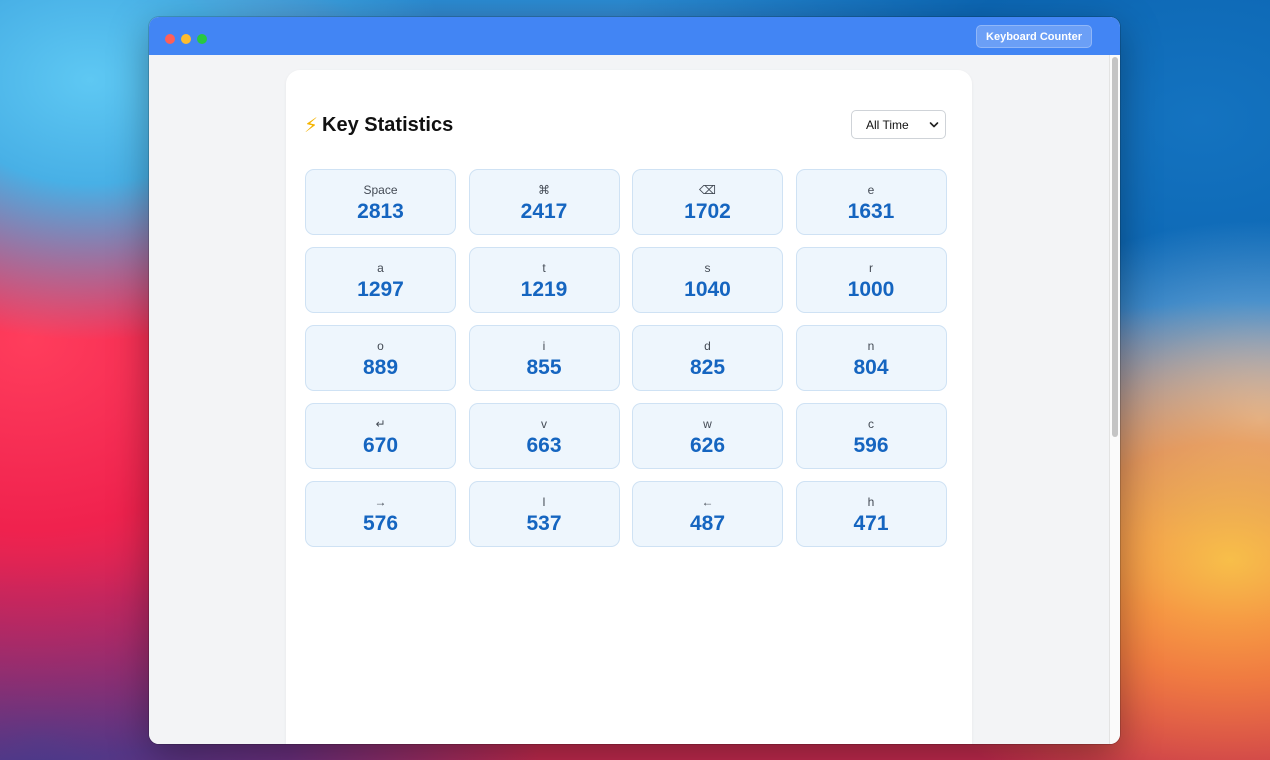 This screenshot has width=1270, height=760. What do you see at coordinates (871, 211) in the screenshot?
I see `key-count: 1631` at bounding box center [871, 211].